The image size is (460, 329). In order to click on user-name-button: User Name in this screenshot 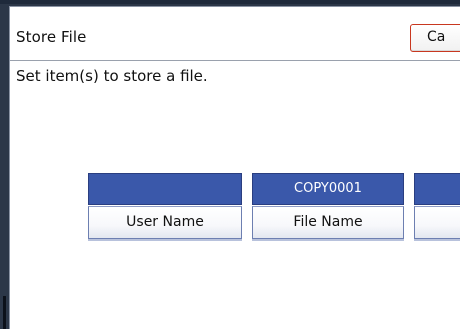, I will do `click(165, 222)`.